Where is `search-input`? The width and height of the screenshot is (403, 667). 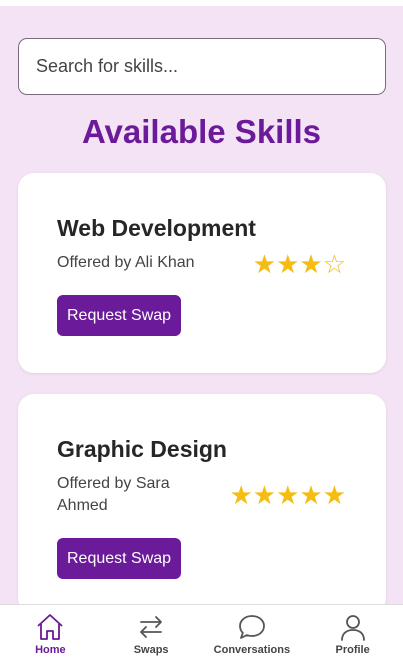 search-input is located at coordinates (202, 66).